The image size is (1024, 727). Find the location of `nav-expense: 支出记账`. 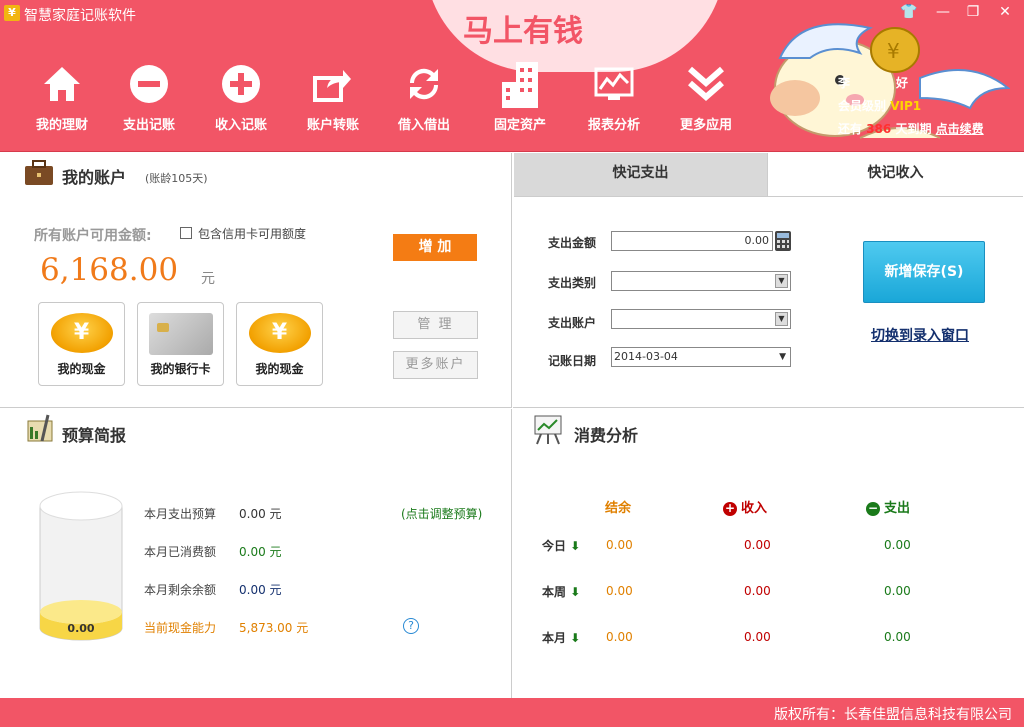

nav-expense: 支出记账 is located at coordinates (149, 97).